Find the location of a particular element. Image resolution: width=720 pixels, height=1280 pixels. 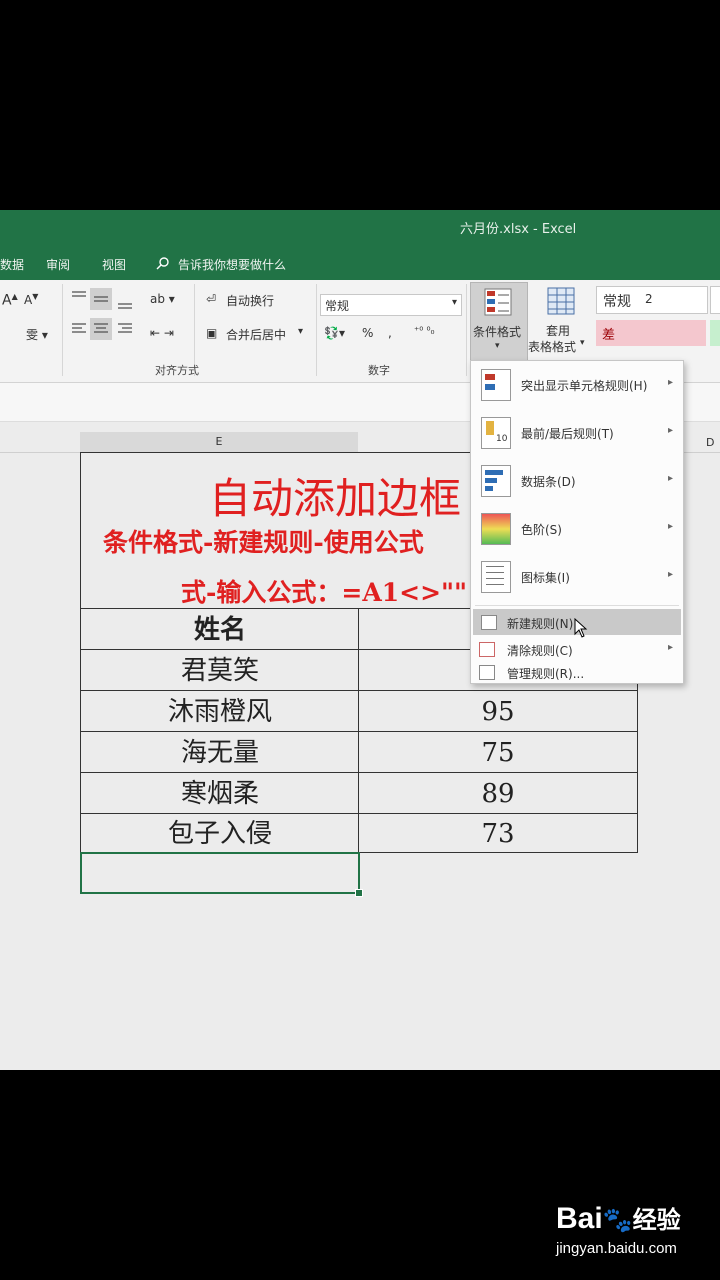

eraser-icon is located at coordinates (487, 649).